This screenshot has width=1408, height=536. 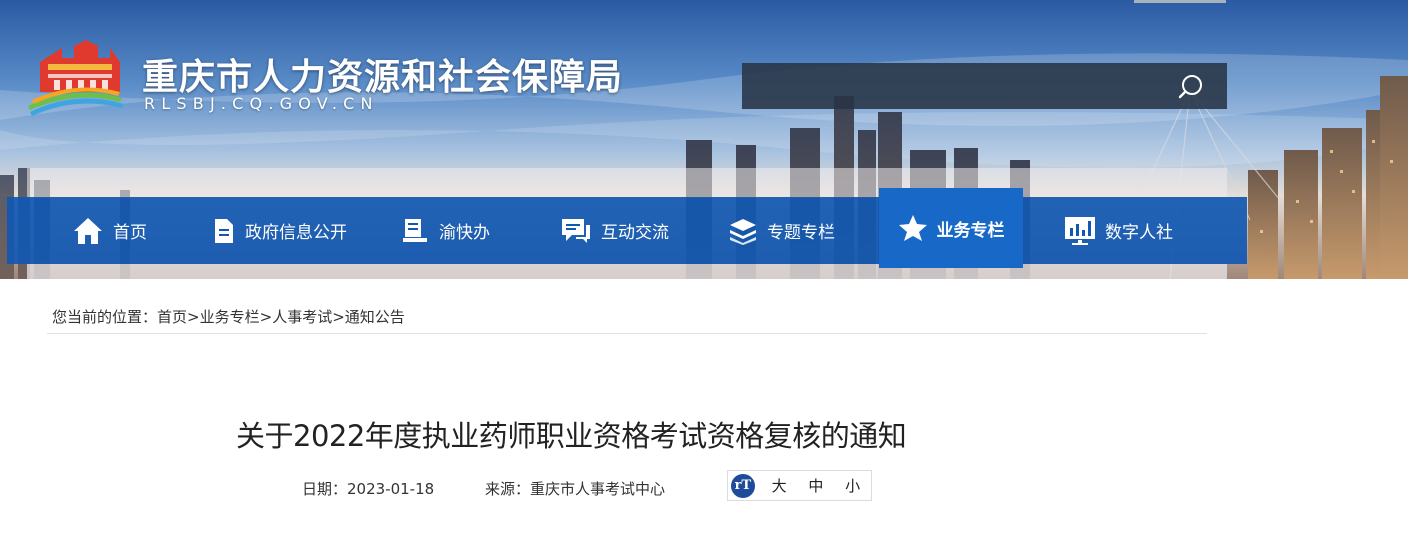 What do you see at coordinates (627, 333) in the screenshot?
I see `breadcrumb-divider` at bounding box center [627, 333].